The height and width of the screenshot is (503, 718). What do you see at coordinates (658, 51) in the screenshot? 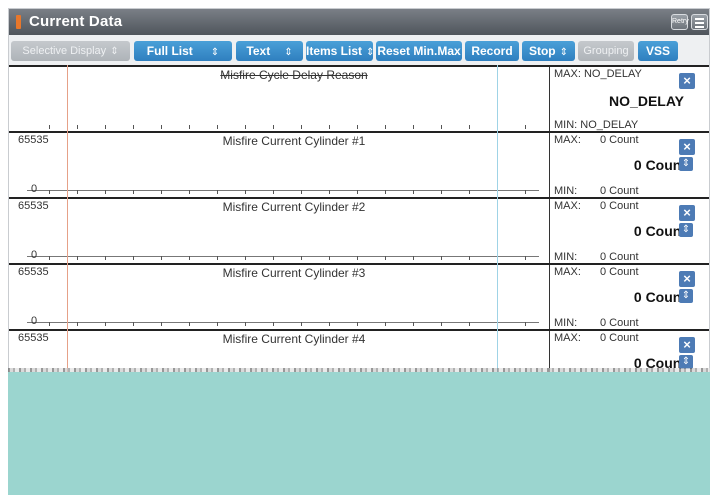
I see `vss-button: VSS` at bounding box center [658, 51].